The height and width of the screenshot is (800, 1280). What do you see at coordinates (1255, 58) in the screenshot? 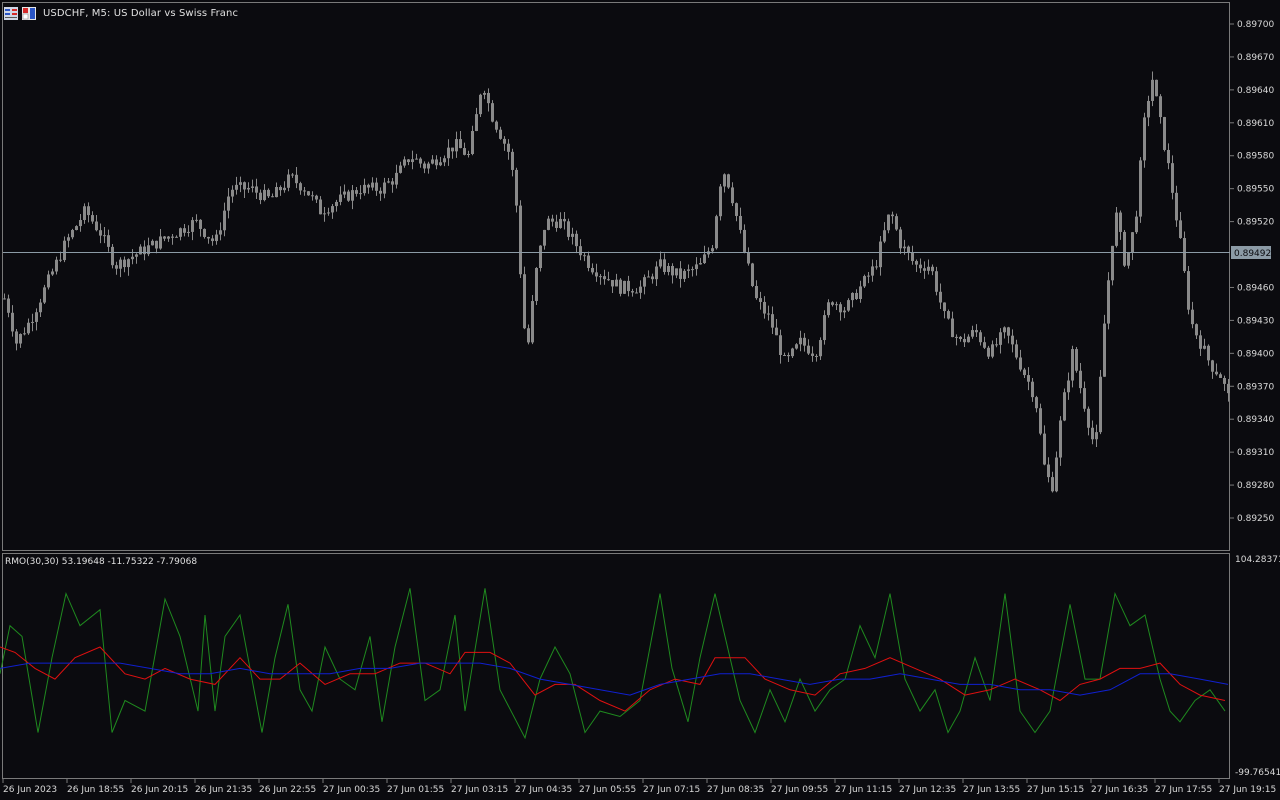
I see `price-tick-label: 0.89670` at bounding box center [1255, 58].